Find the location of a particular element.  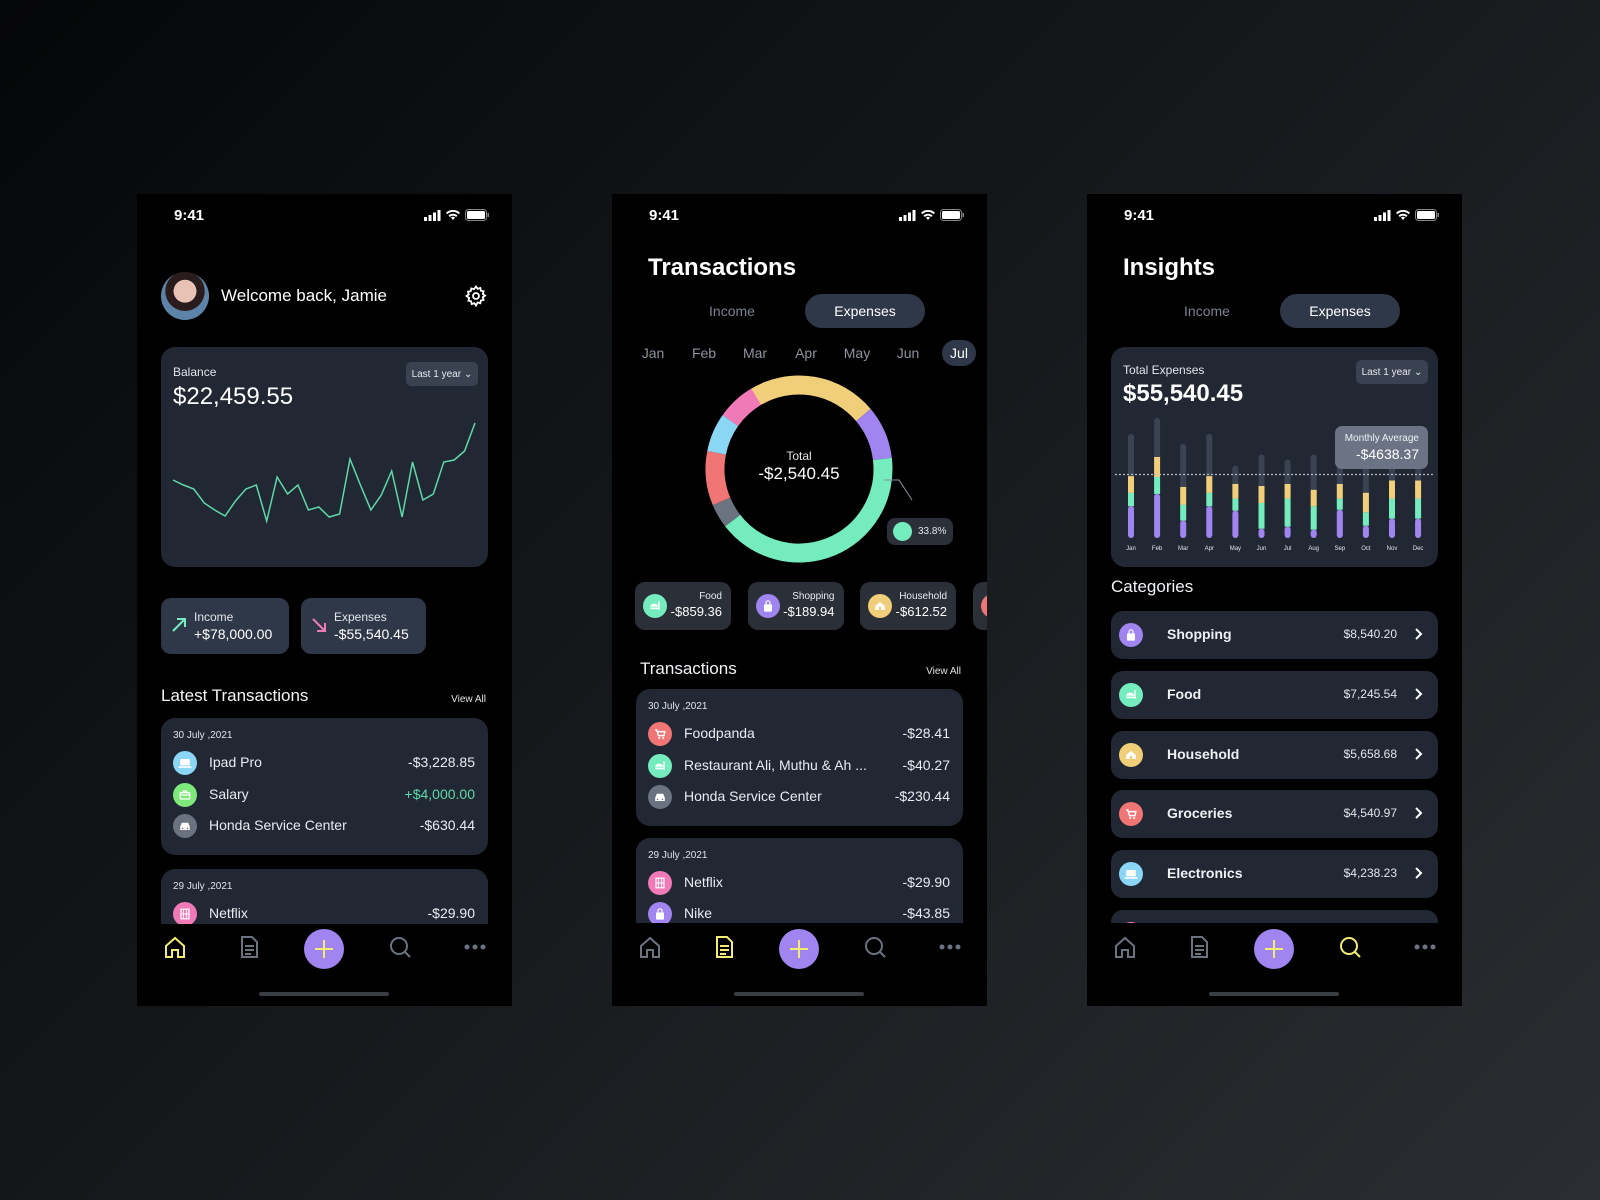

category-amount: $4,540.97 is located at coordinates (1370, 813).